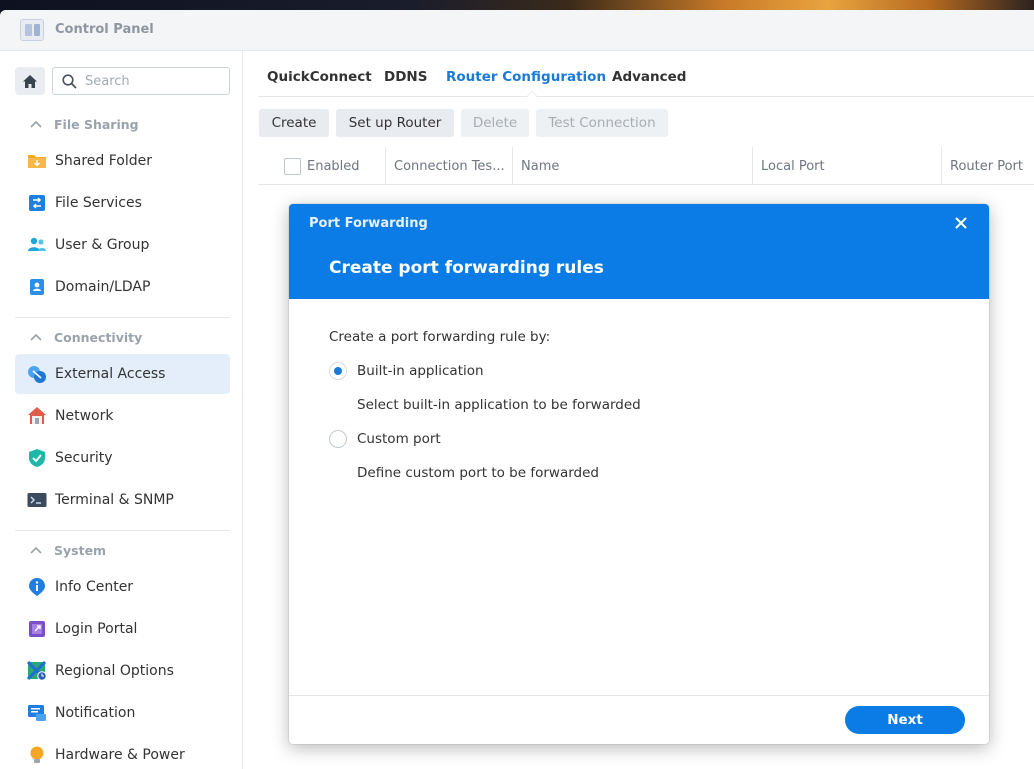  Describe the element at coordinates (37, 671) in the screenshot. I see `regional-icon` at that location.